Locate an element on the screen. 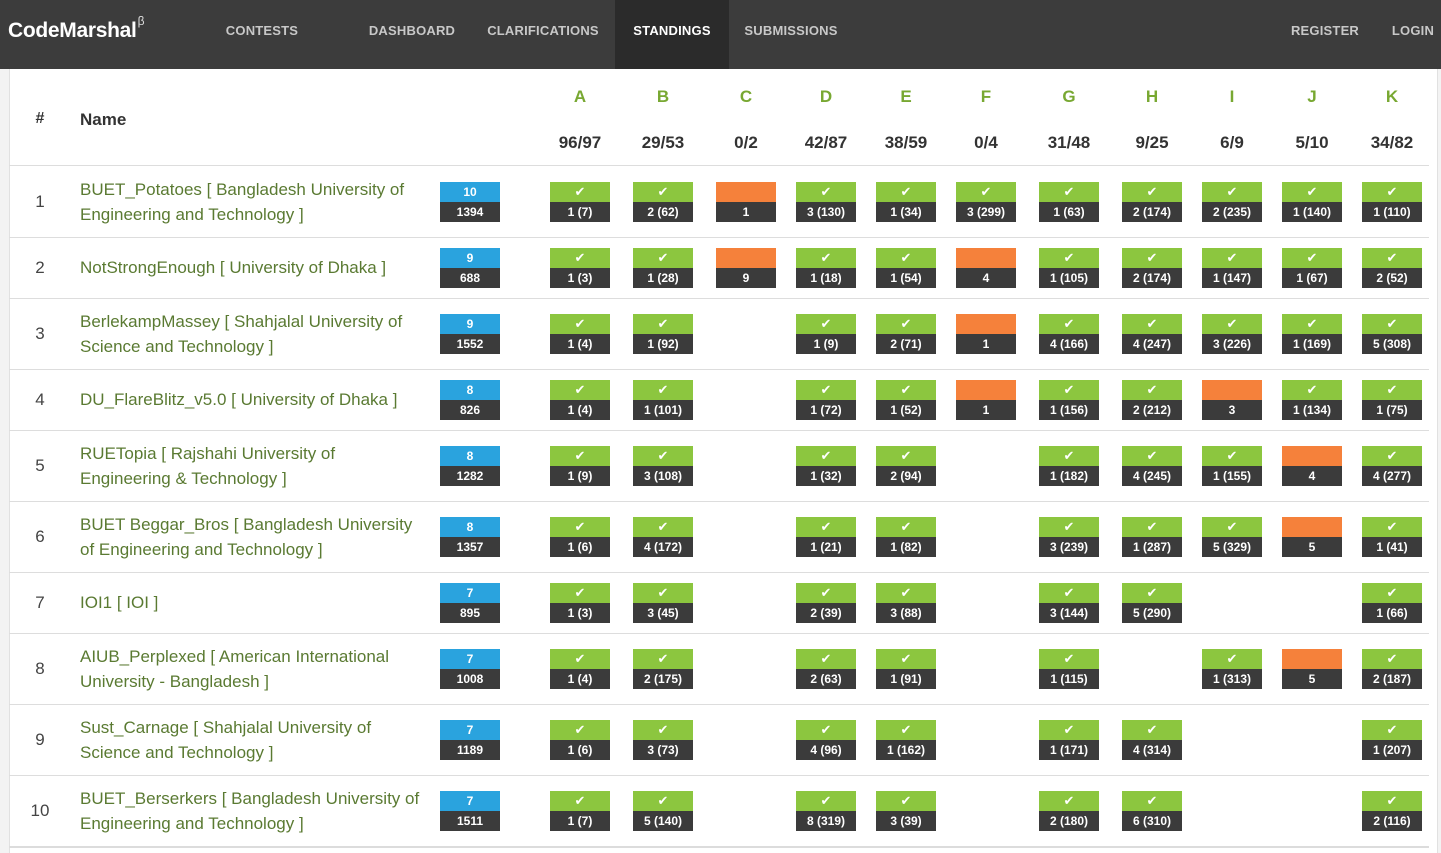  accepted-cell: ✔ 2 (175) is located at coordinates (663, 668).